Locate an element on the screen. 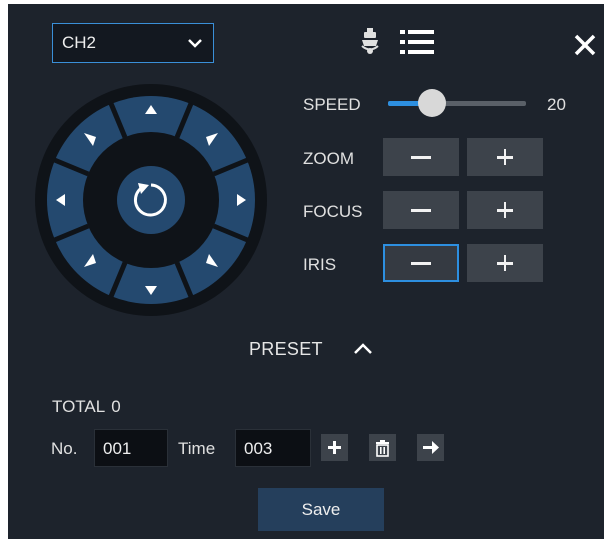 This screenshot has height=542, width=607. focus-plus-button is located at coordinates (505, 210).